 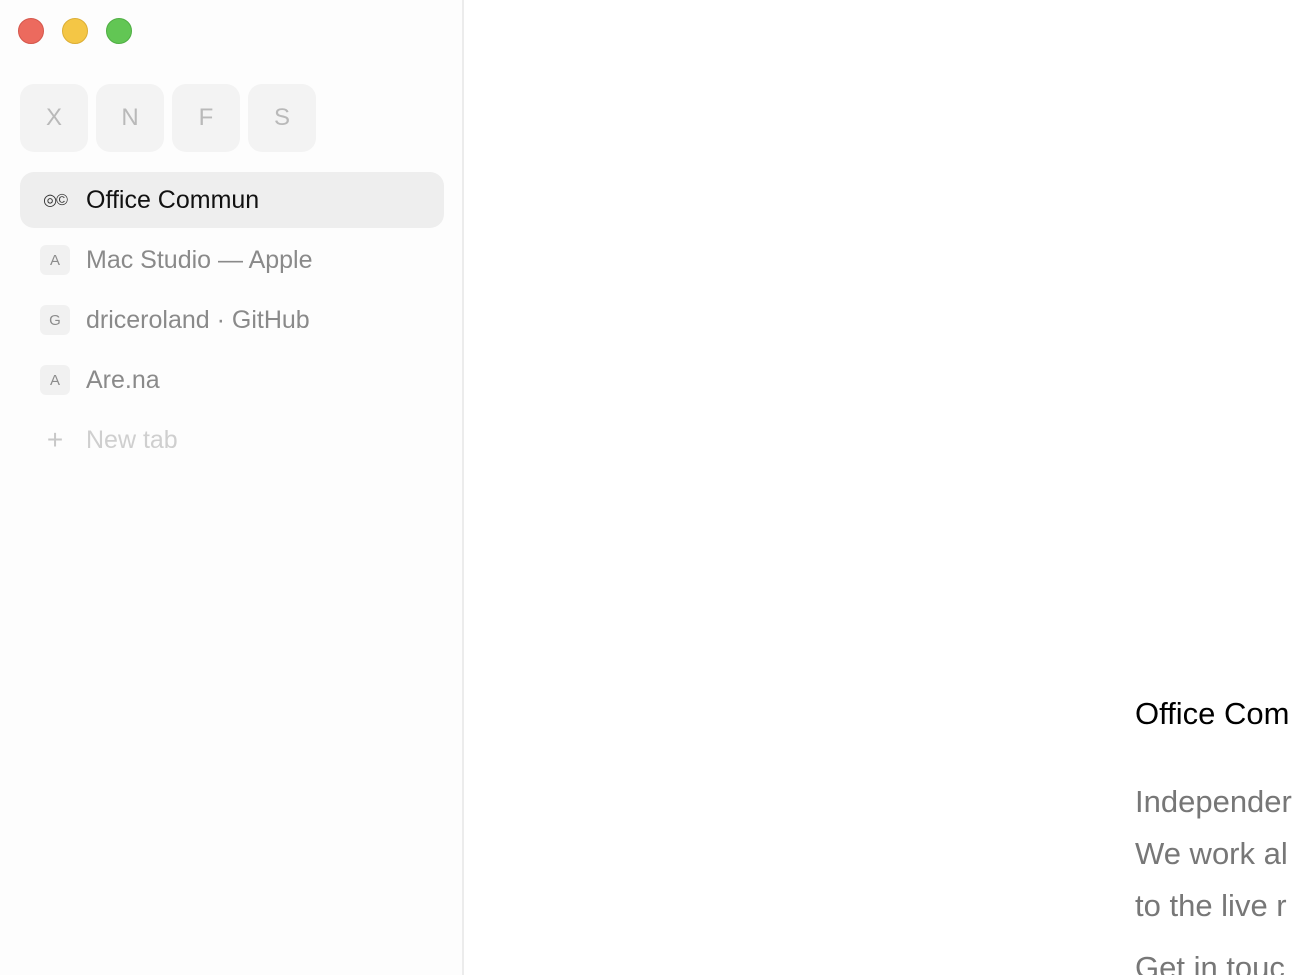 What do you see at coordinates (232, 440) in the screenshot?
I see `new-tab-button: + New tab` at bounding box center [232, 440].